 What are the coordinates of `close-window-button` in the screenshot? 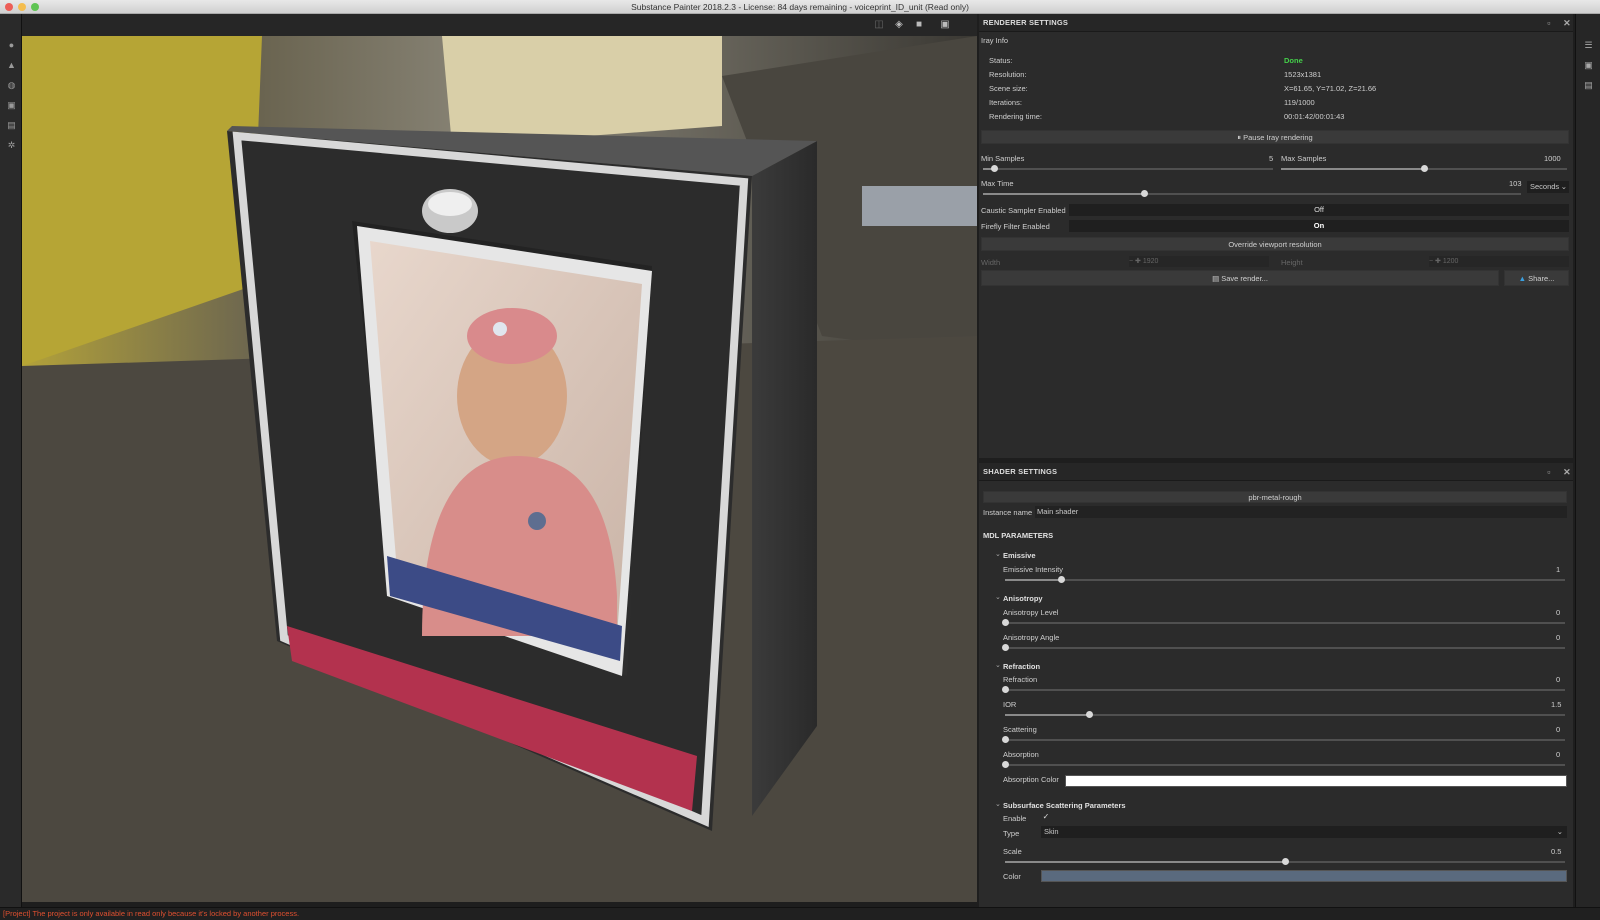 It's located at (9, 7).